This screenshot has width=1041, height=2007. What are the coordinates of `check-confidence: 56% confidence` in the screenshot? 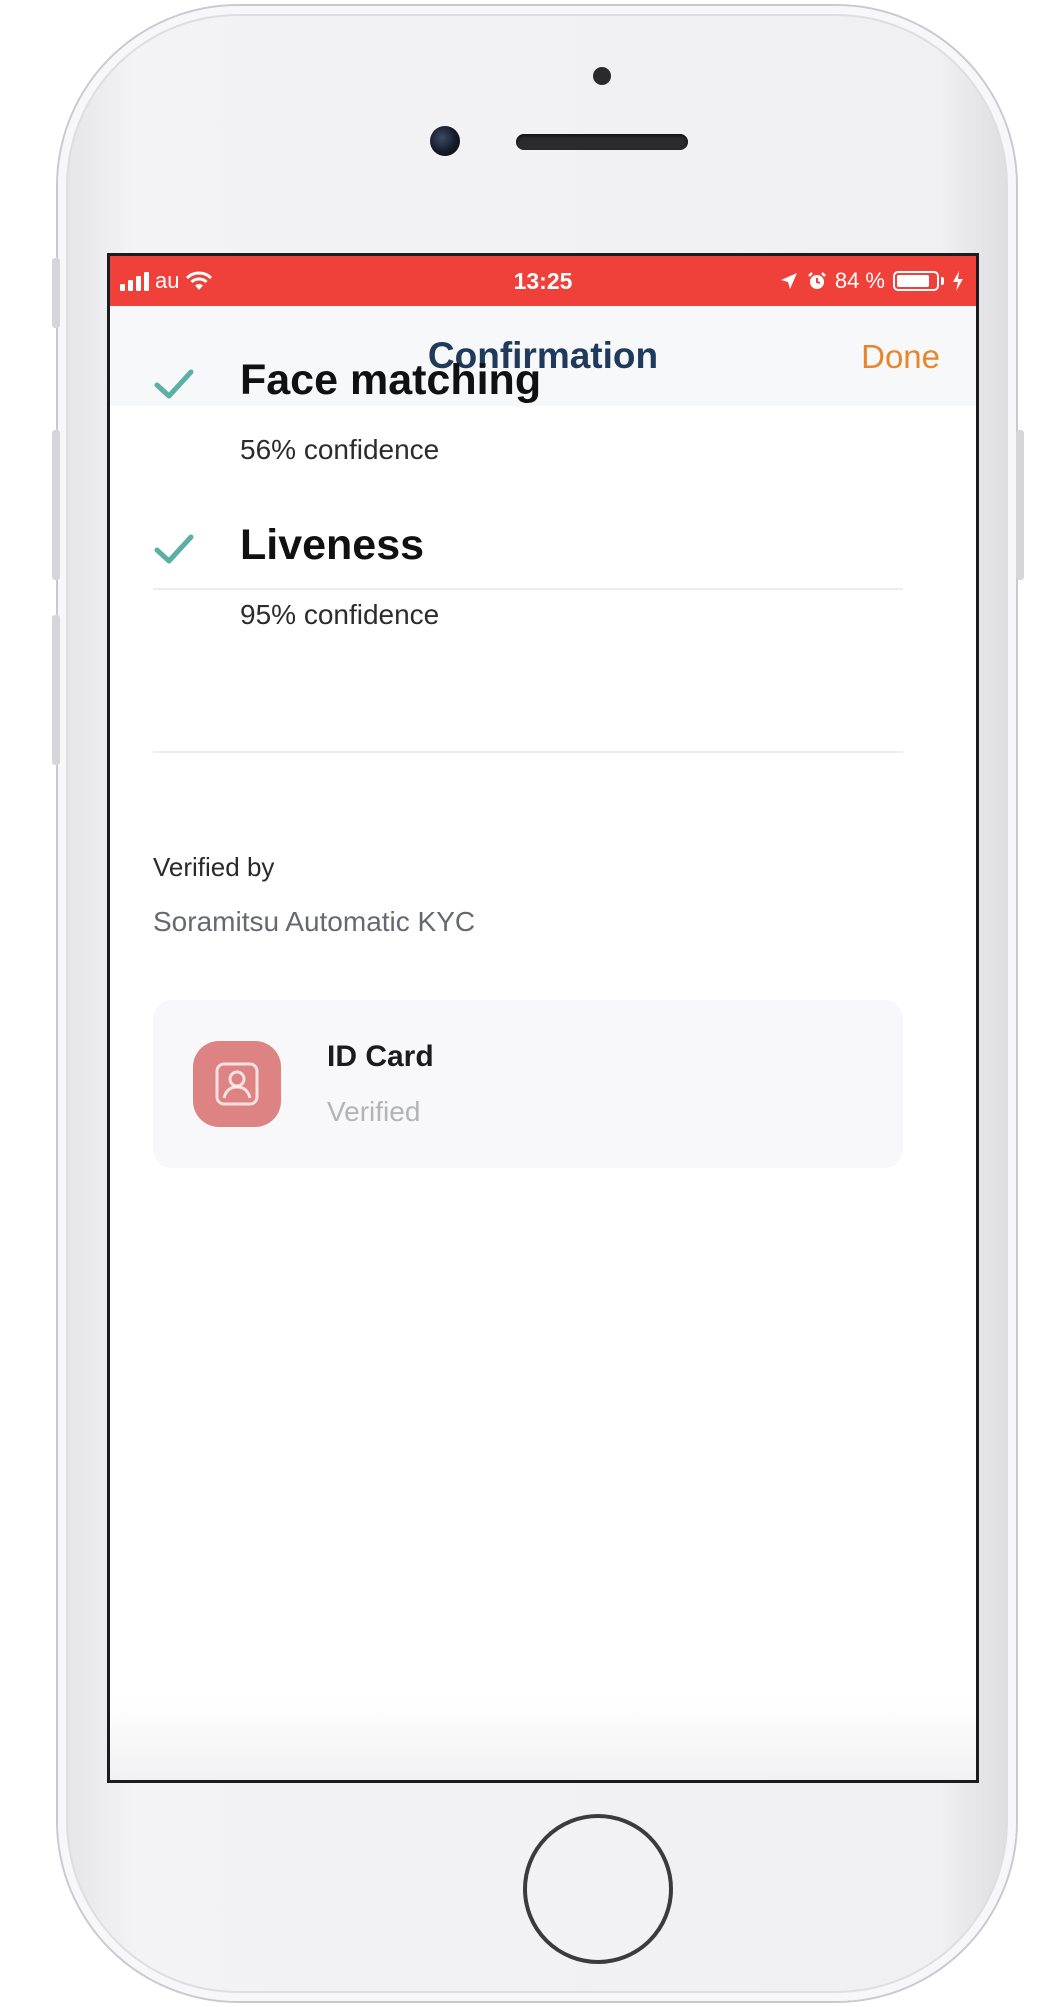 It's located at (340, 449).